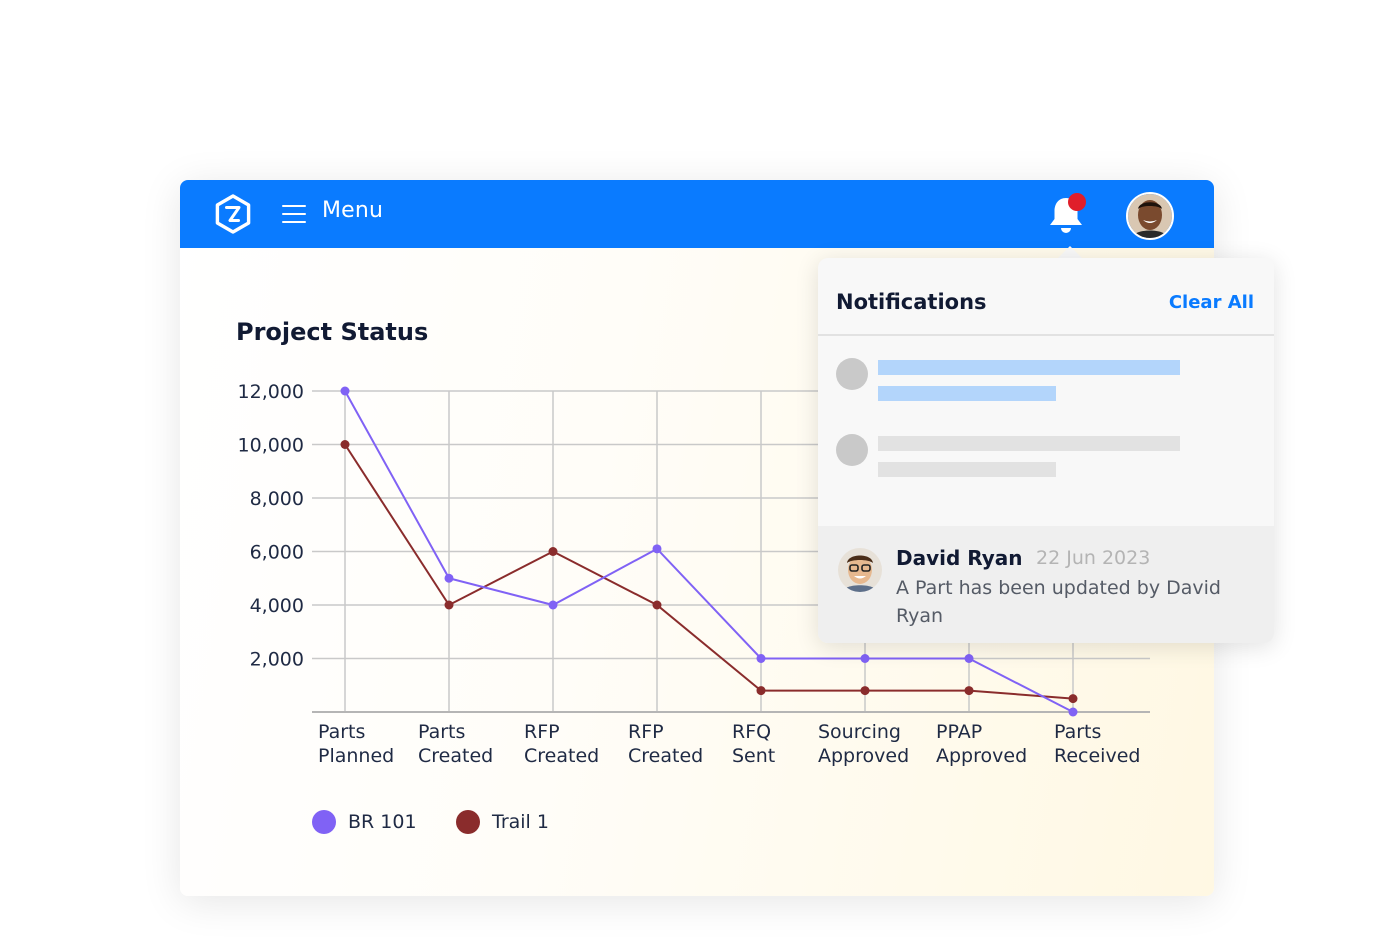  What do you see at coordinates (911, 302) in the screenshot?
I see `notification-panel-title: Notifications` at bounding box center [911, 302].